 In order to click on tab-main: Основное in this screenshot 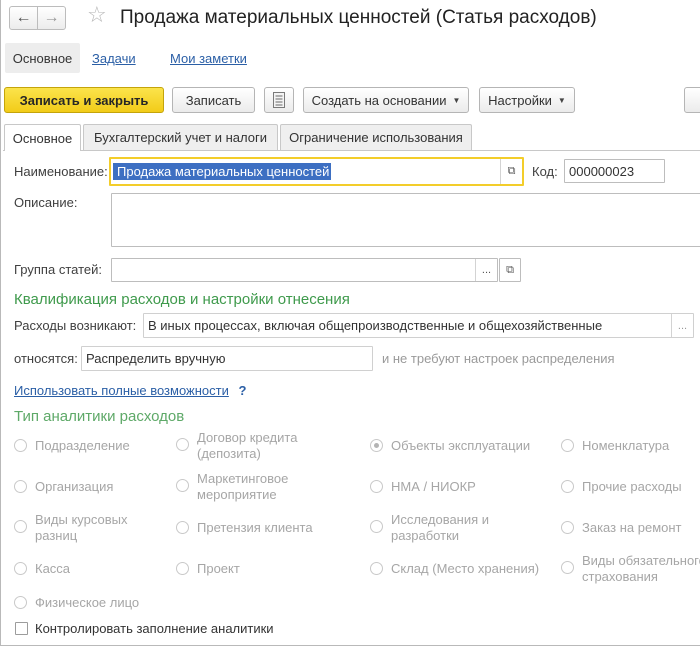, I will do `click(42, 137)`.